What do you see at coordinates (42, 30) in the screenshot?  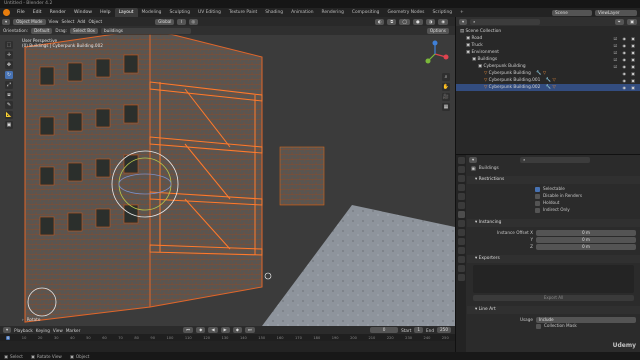 I see `orientation-dropdown: Default` at bounding box center [42, 30].